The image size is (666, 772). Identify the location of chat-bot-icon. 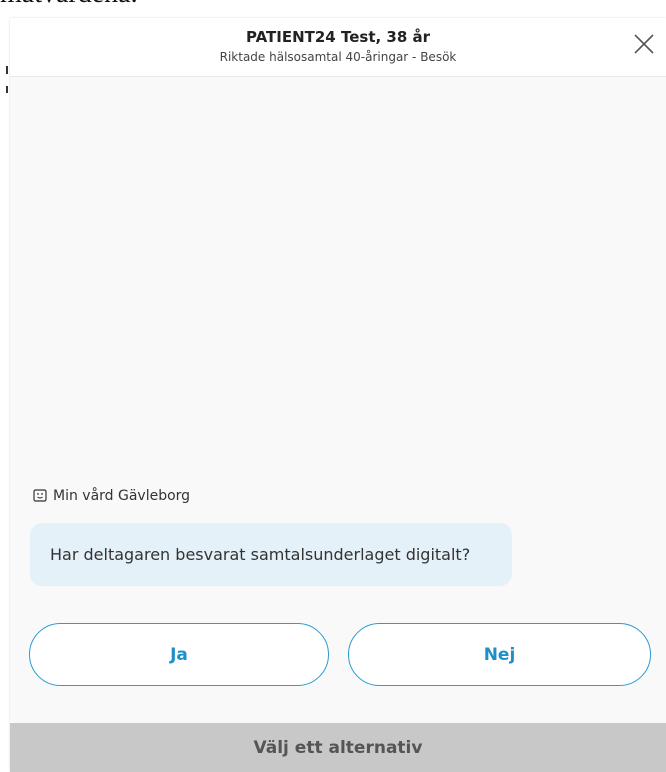
(40, 496).